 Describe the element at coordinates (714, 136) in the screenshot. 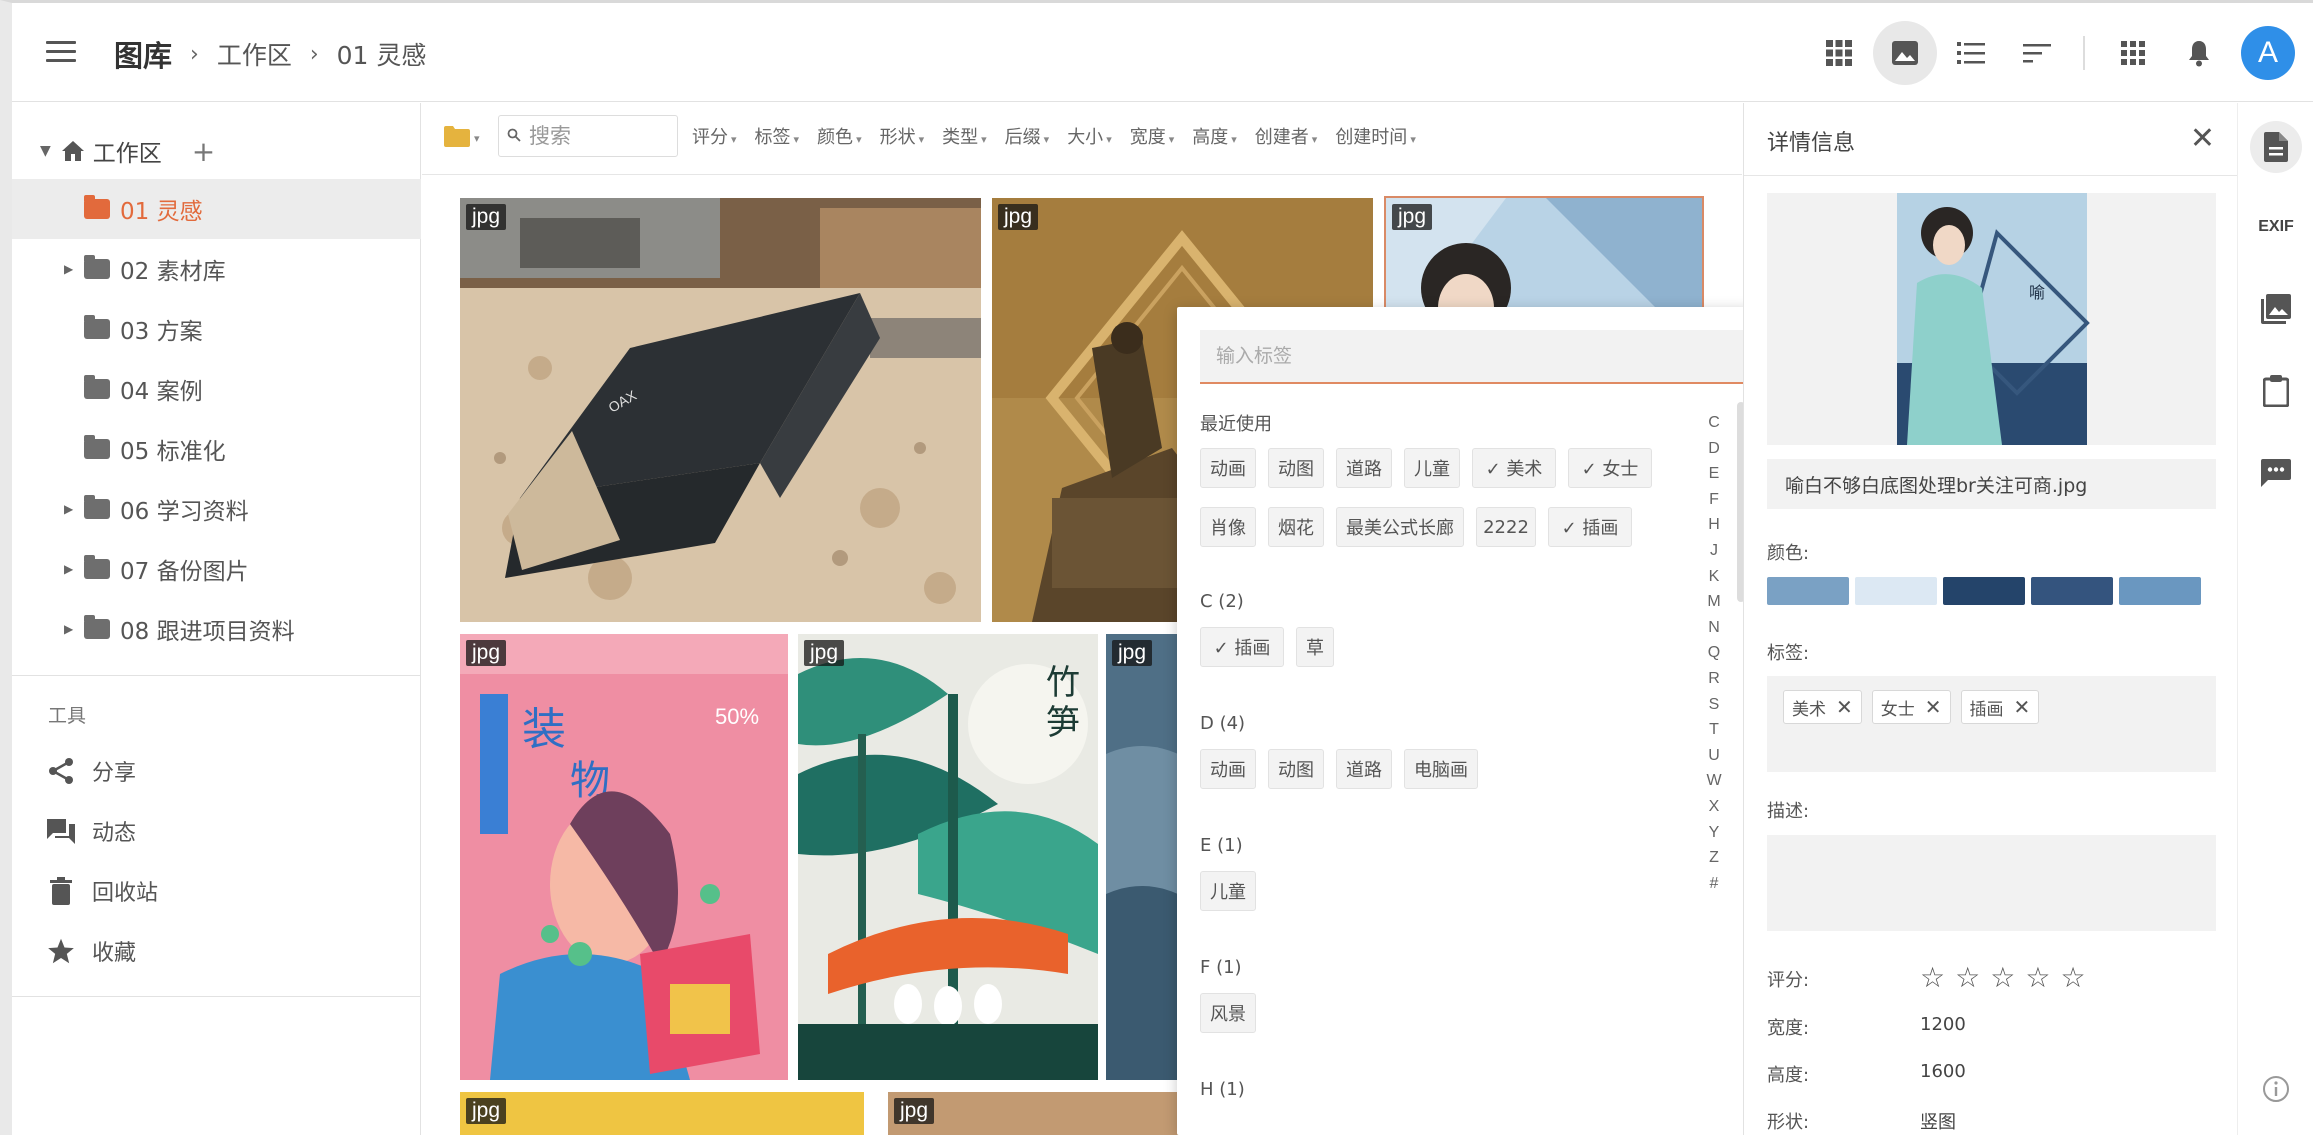

I see `filter-dropdown: 评分 ▾` at that location.